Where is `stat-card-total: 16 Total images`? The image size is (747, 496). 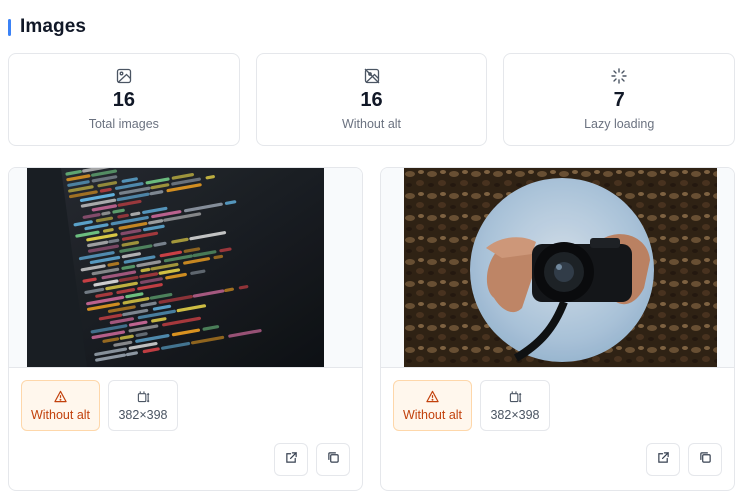
stat-card-total: 16 Total images is located at coordinates (124, 99).